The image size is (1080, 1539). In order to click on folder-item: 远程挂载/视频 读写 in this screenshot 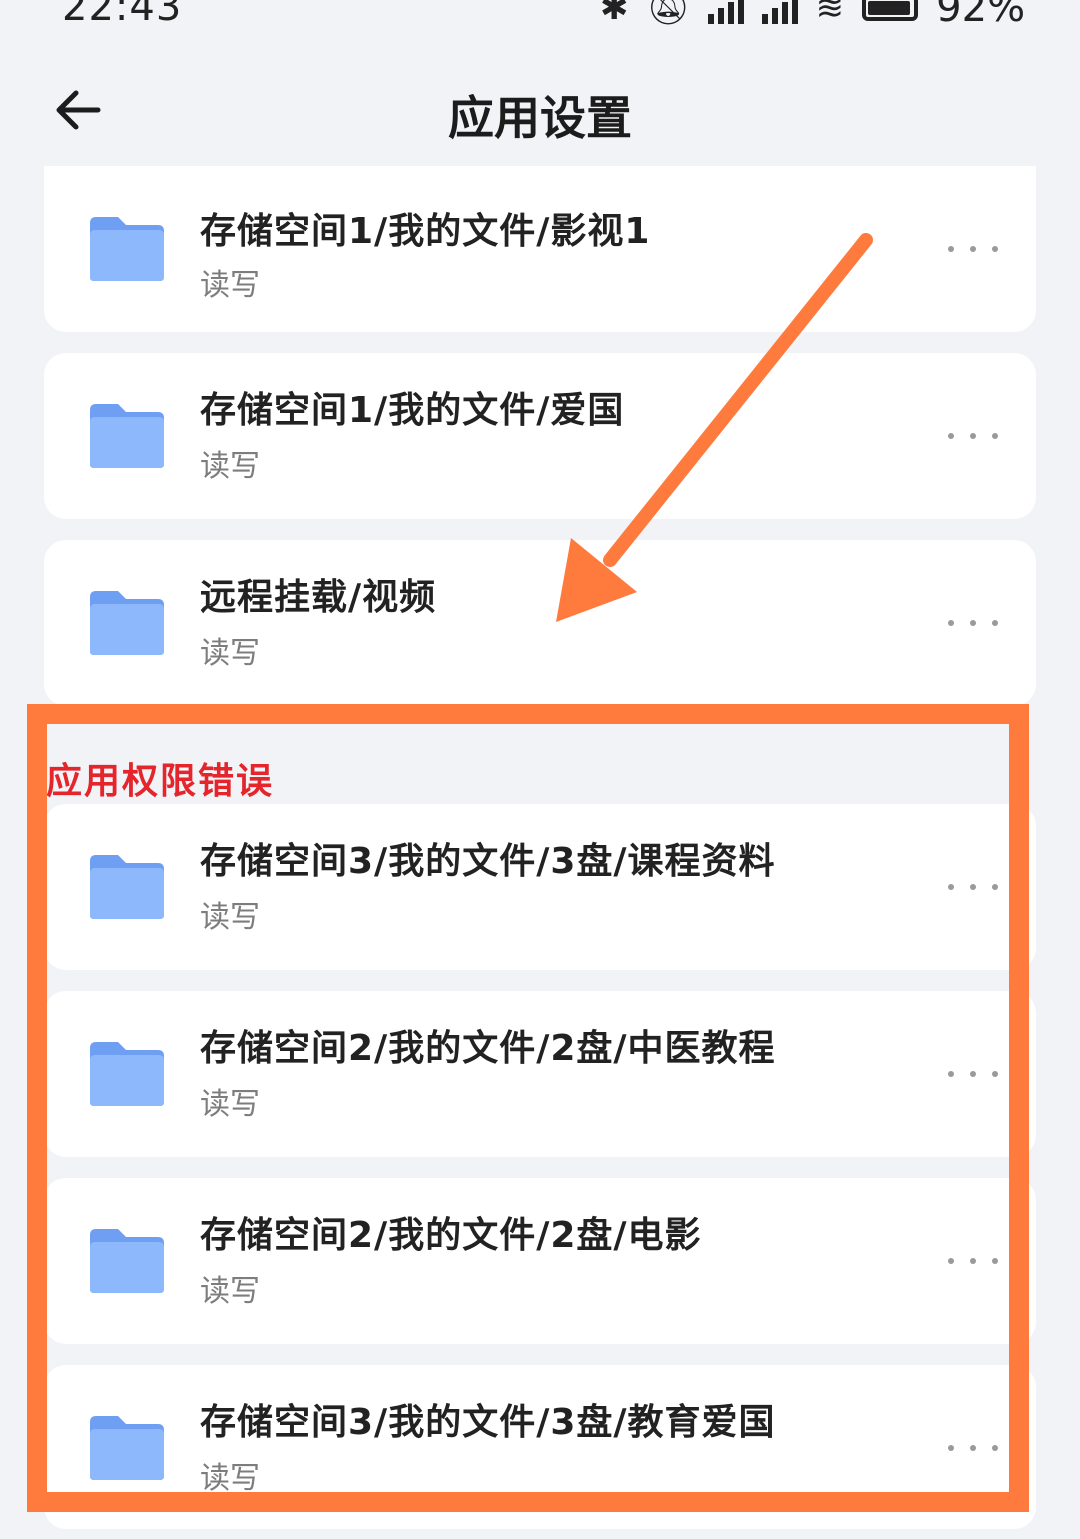, I will do `click(540, 623)`.